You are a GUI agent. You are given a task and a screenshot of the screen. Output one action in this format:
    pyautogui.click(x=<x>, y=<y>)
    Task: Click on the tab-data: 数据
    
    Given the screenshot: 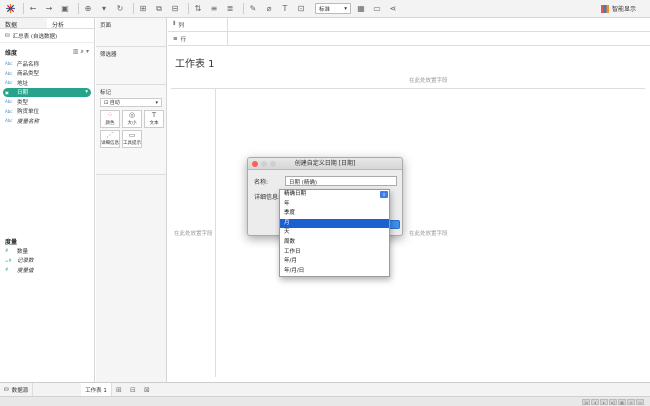 What is the action you would take?
    pyautogui.click(x=23, y=23)
    